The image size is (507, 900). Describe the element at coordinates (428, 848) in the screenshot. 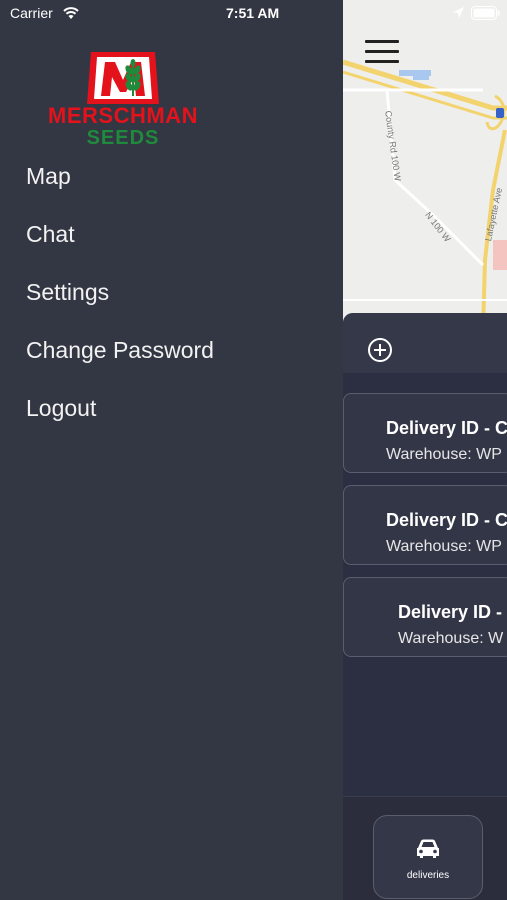

I see `car-icon` at that location.